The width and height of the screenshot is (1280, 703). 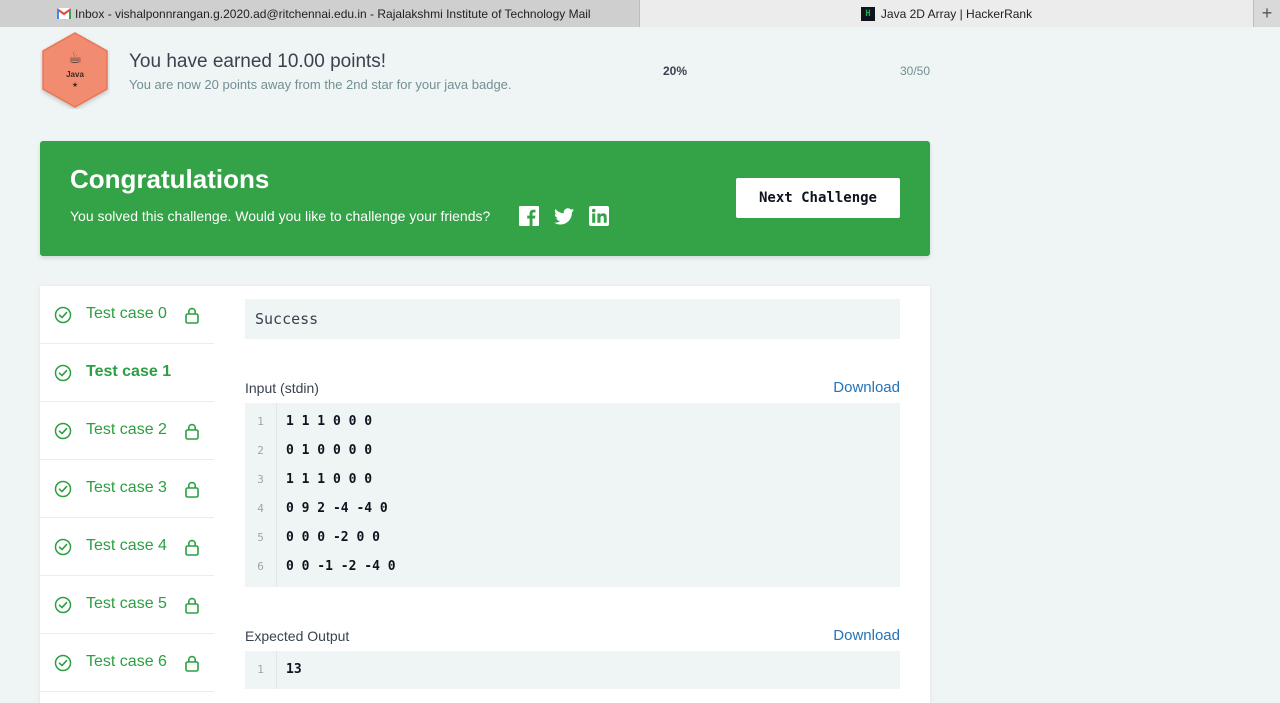 I want to click on gmail-icon, so click(x=64, y=14).